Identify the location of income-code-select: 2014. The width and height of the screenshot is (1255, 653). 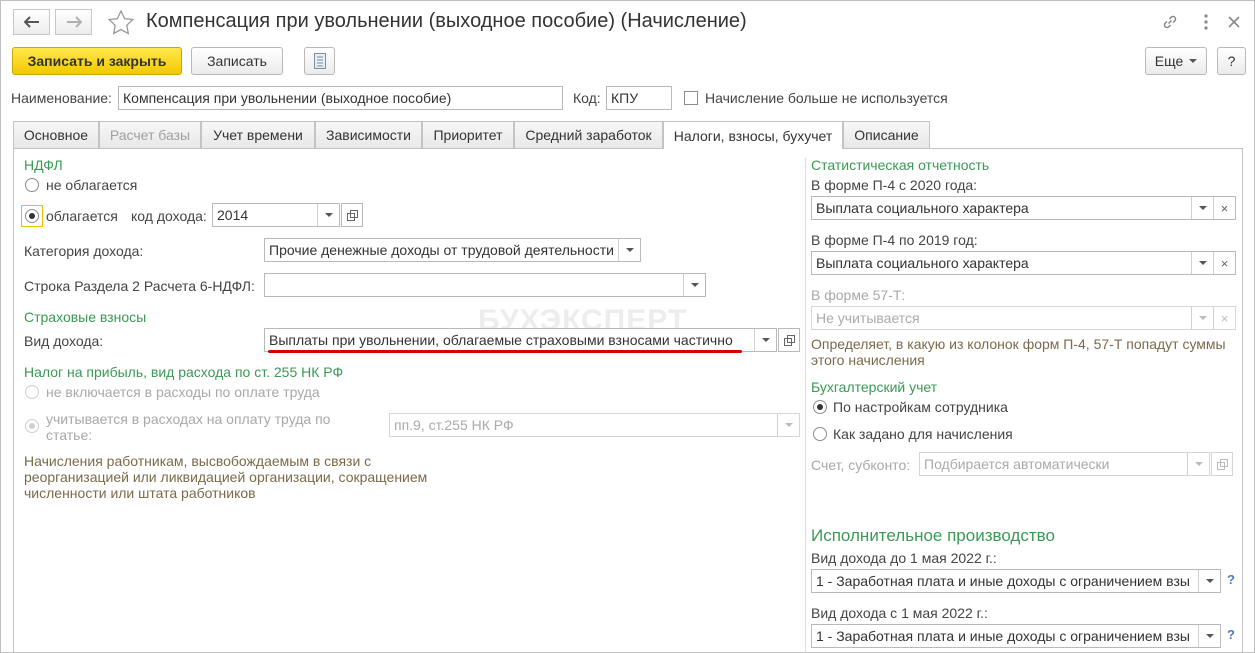
(276, 215).